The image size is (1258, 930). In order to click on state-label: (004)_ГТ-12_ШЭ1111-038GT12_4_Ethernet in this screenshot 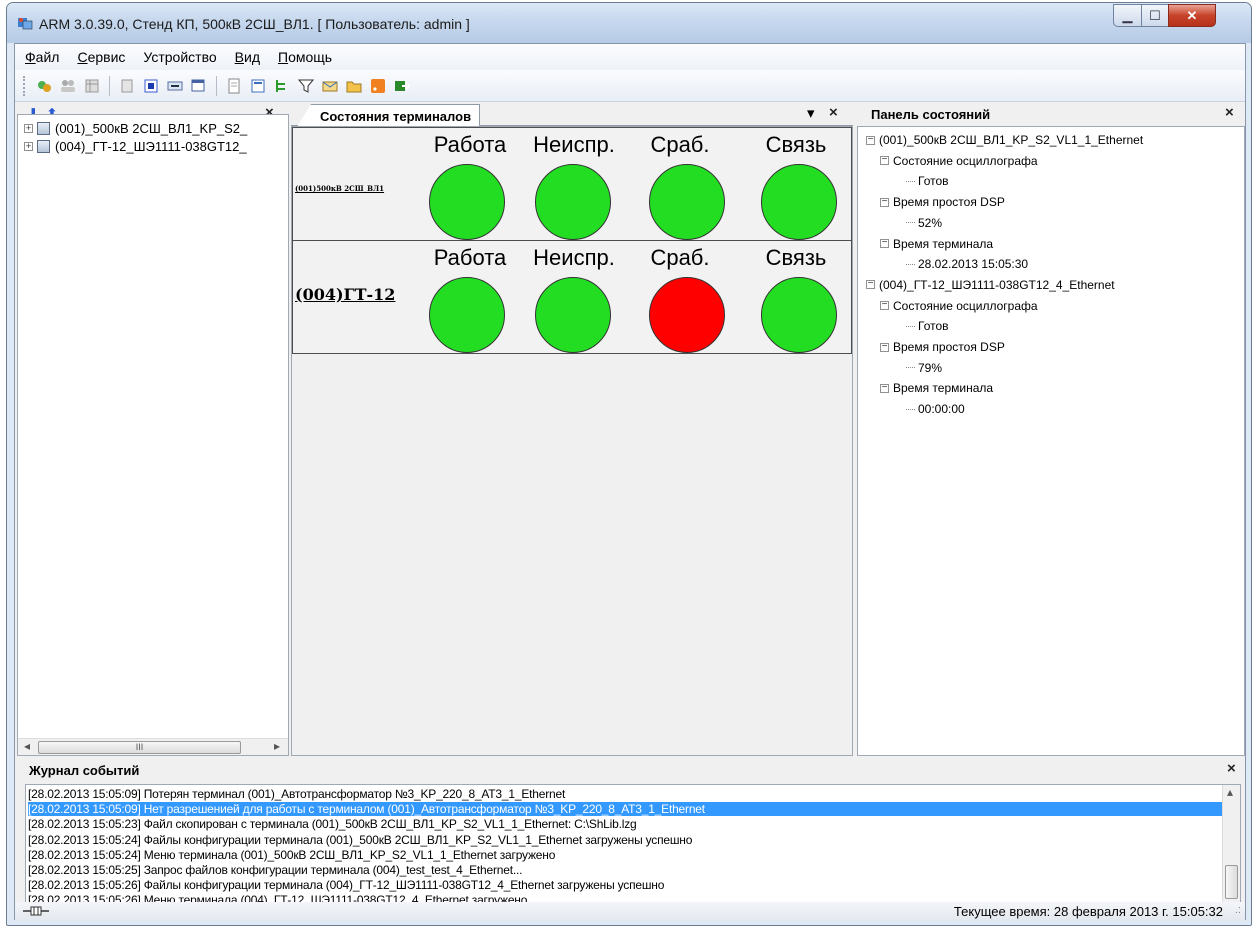, I will do `click(997, 284)`.